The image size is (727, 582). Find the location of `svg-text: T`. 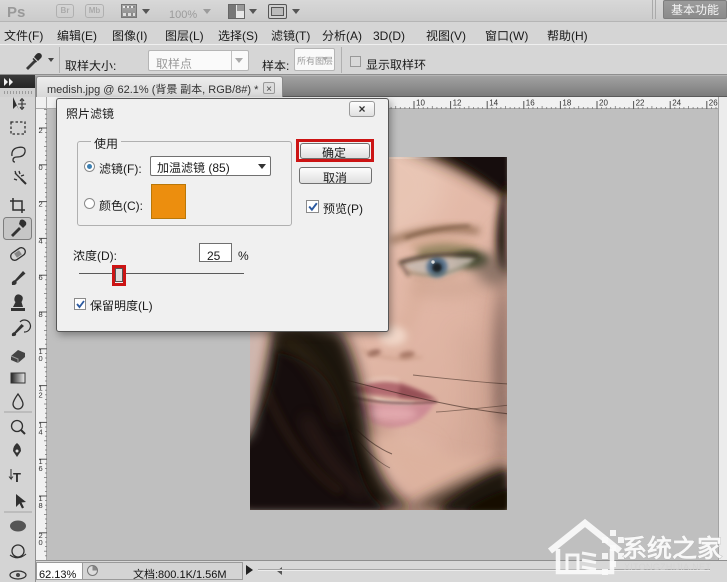

svg-text: T is located at coordinates (17, 477).